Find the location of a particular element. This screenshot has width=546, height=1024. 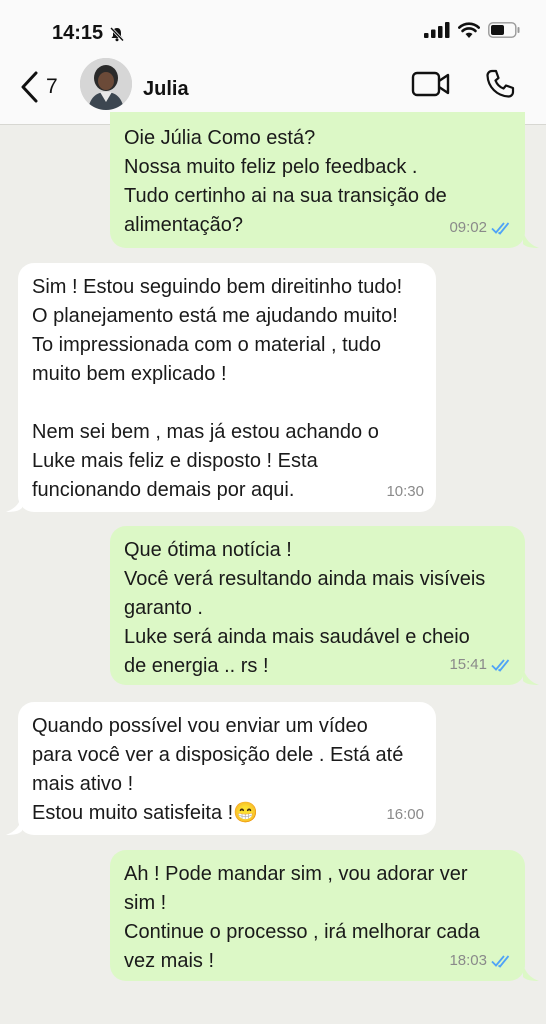

message-time: 10:30 is located at coordinates (405, 491).